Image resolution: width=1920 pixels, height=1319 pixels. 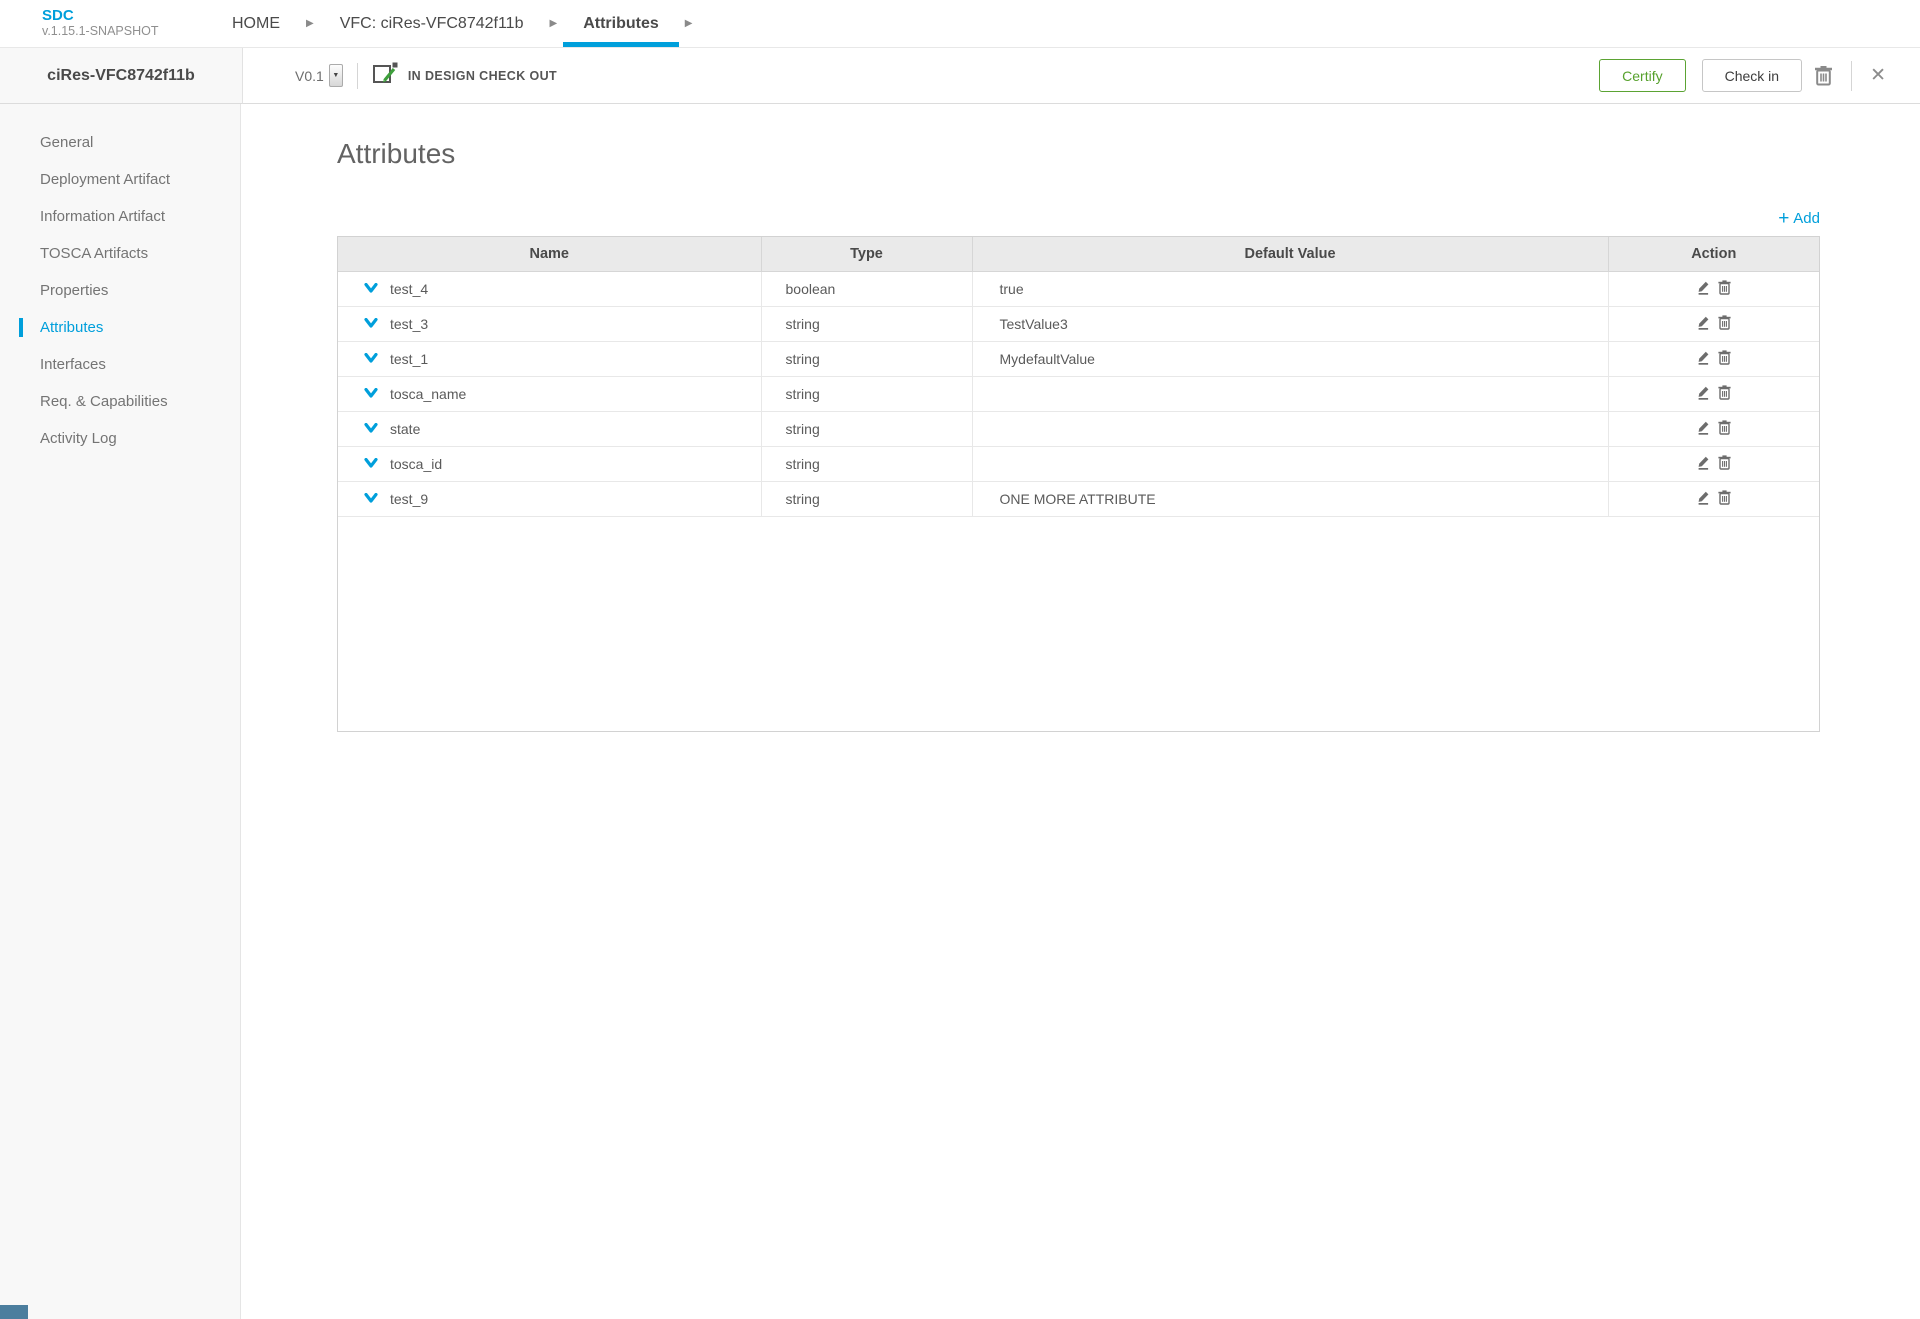 I want to click on close-button: ✕, so click(x=1878, y=75).